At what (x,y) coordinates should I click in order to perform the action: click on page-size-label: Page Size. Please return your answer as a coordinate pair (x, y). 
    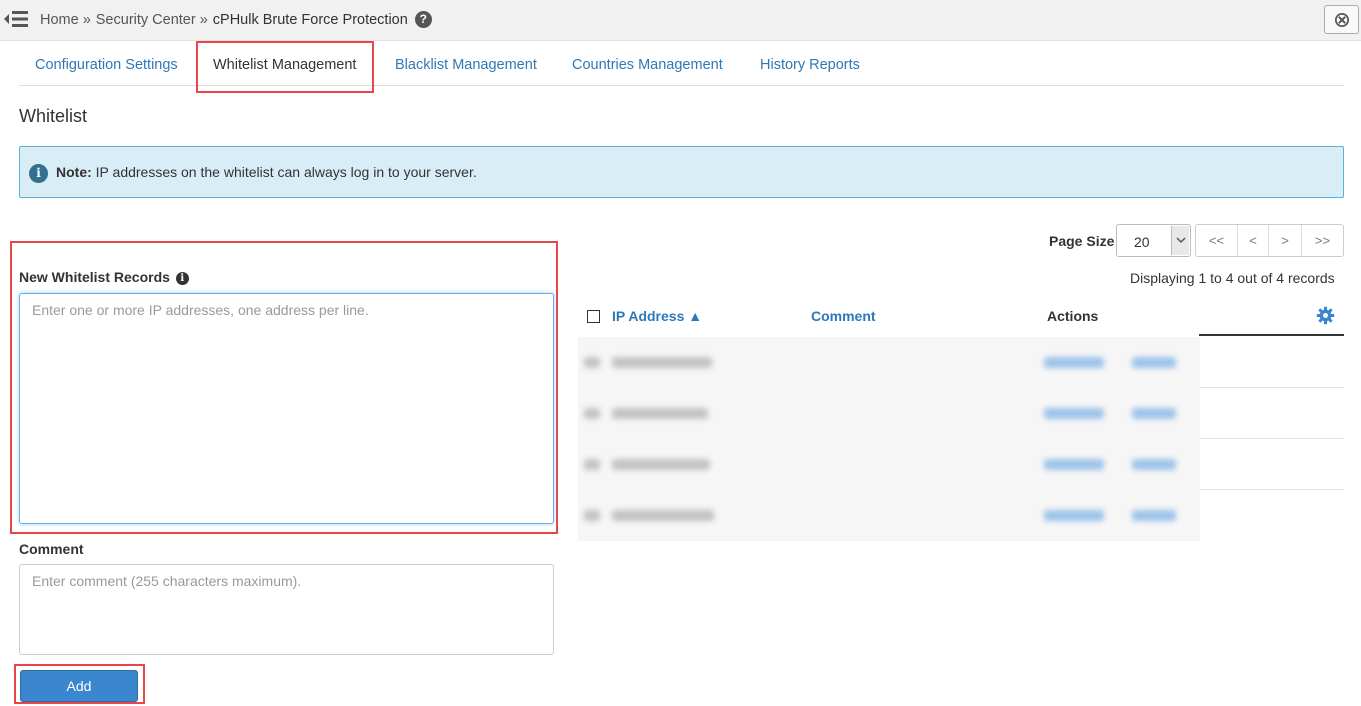
    Looking at the image, I should click on (1082, 241).